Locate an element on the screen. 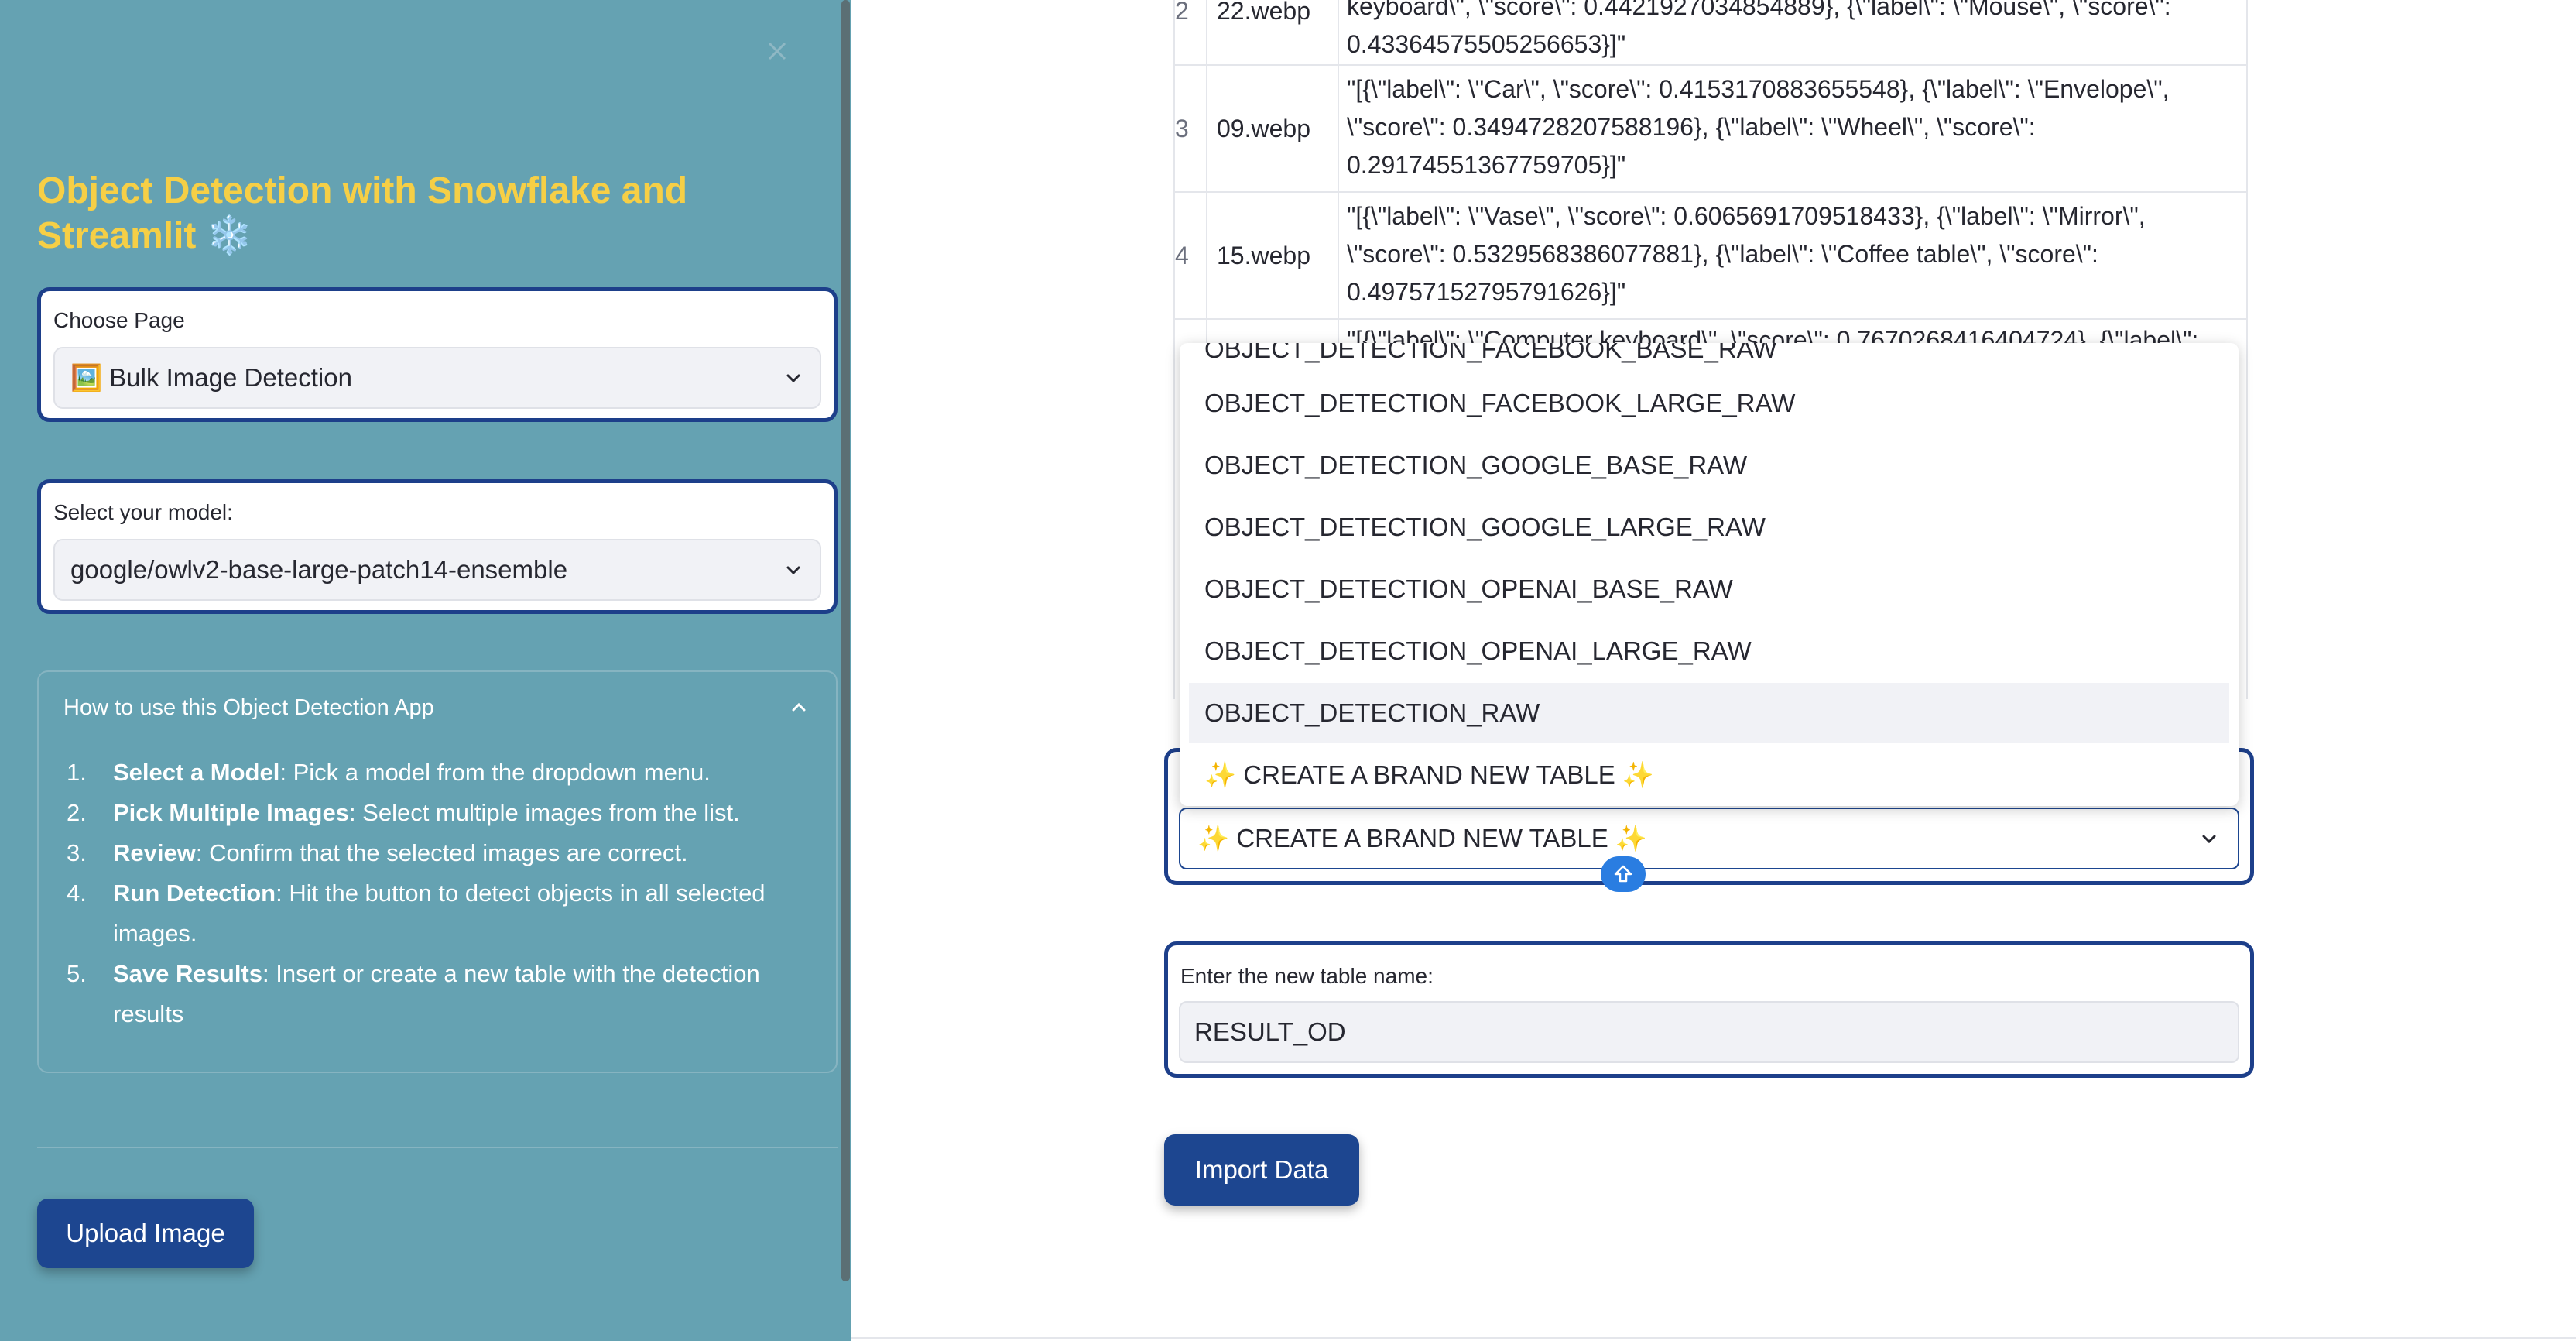  page-select-panel: Choose Page 🖼️ Bulk Image Detection is located at coordinates (438, 354).